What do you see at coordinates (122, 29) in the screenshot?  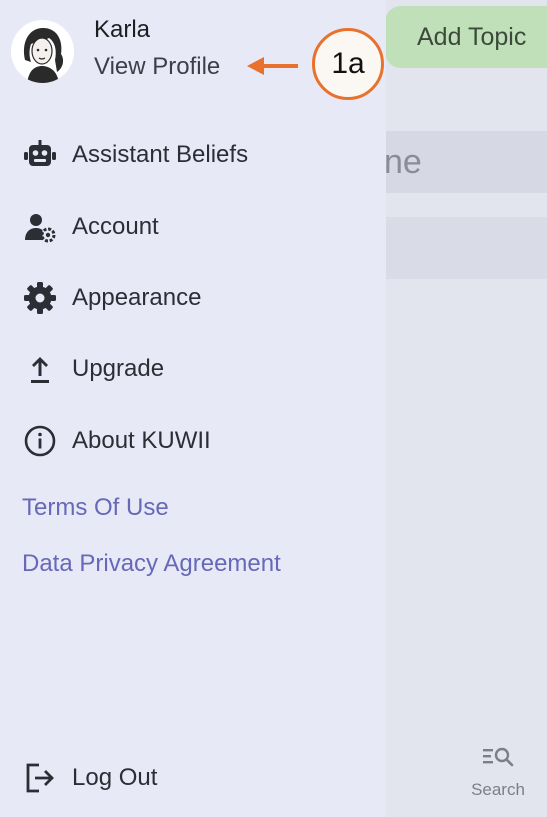 I see `user-name: Karla` at bounding box center [122, 29].